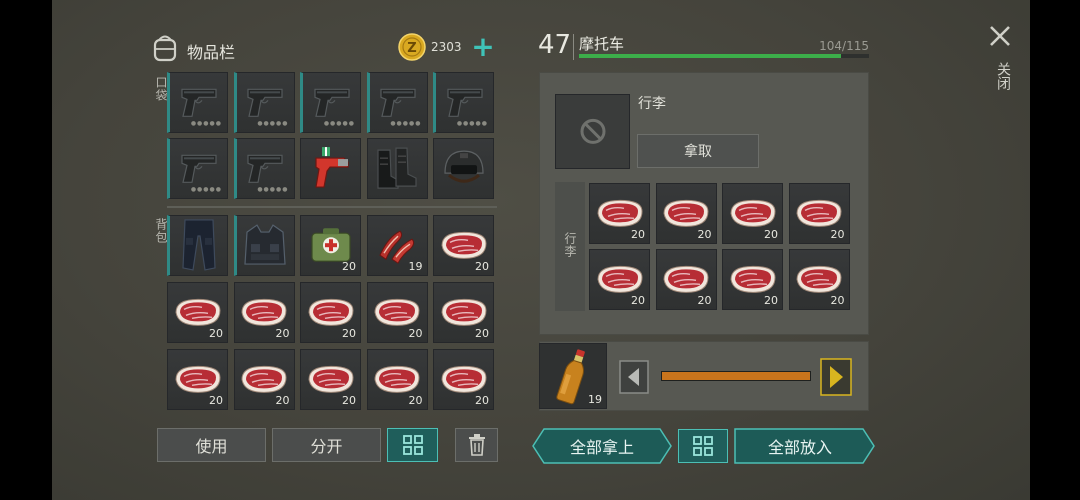  I want to click on trash-button, so click(476, 445).